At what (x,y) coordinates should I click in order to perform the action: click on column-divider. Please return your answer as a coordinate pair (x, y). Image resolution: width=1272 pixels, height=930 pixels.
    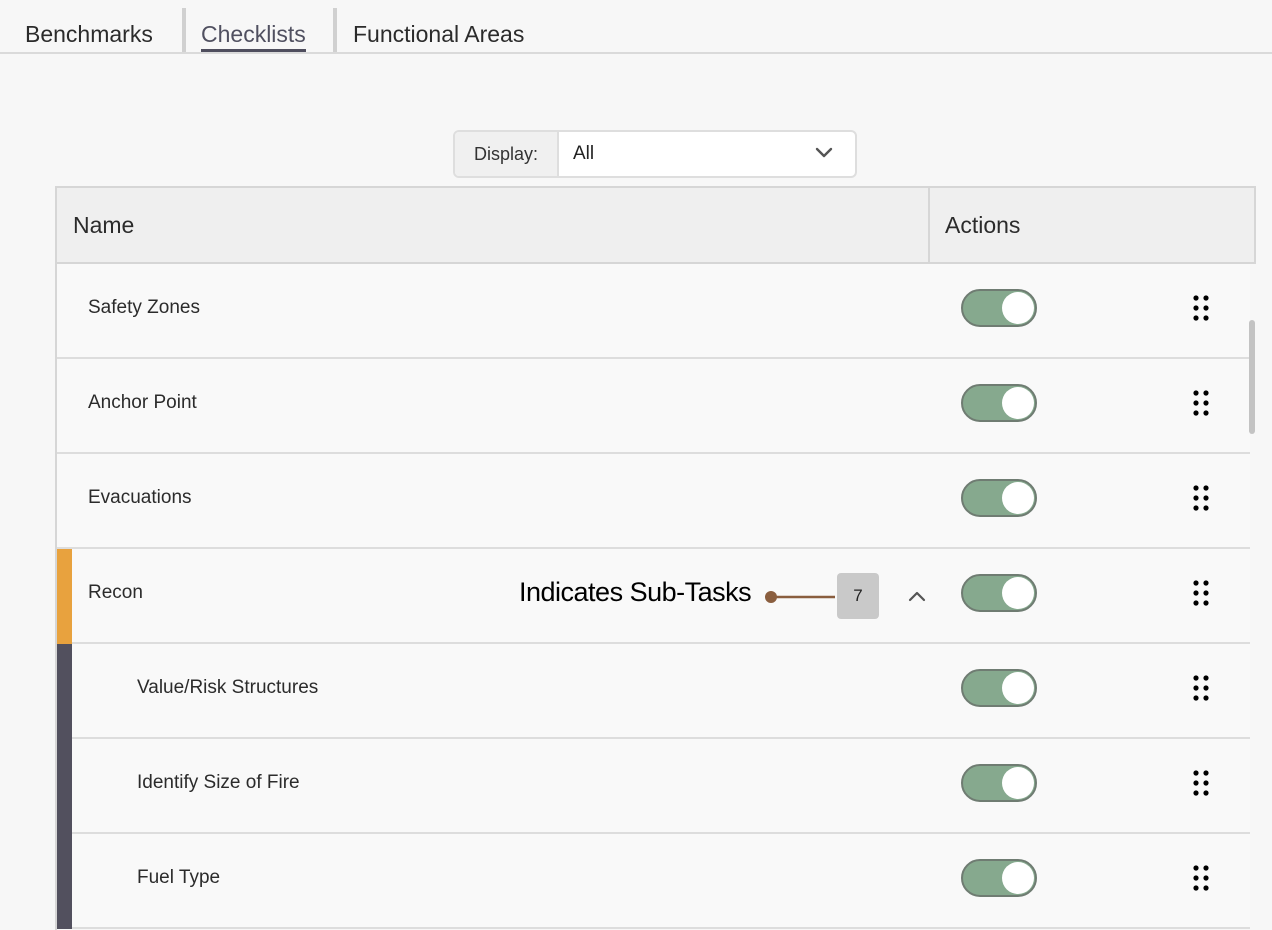
    Looking at the image, I should click on (929, 226).